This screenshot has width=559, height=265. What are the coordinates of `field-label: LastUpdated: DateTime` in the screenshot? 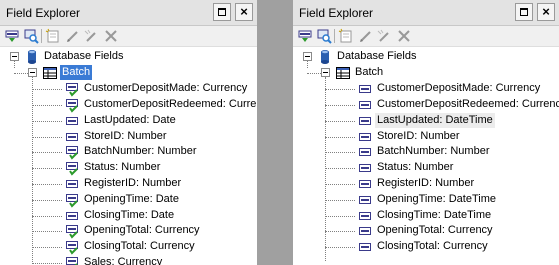 It's located at (435, 120).